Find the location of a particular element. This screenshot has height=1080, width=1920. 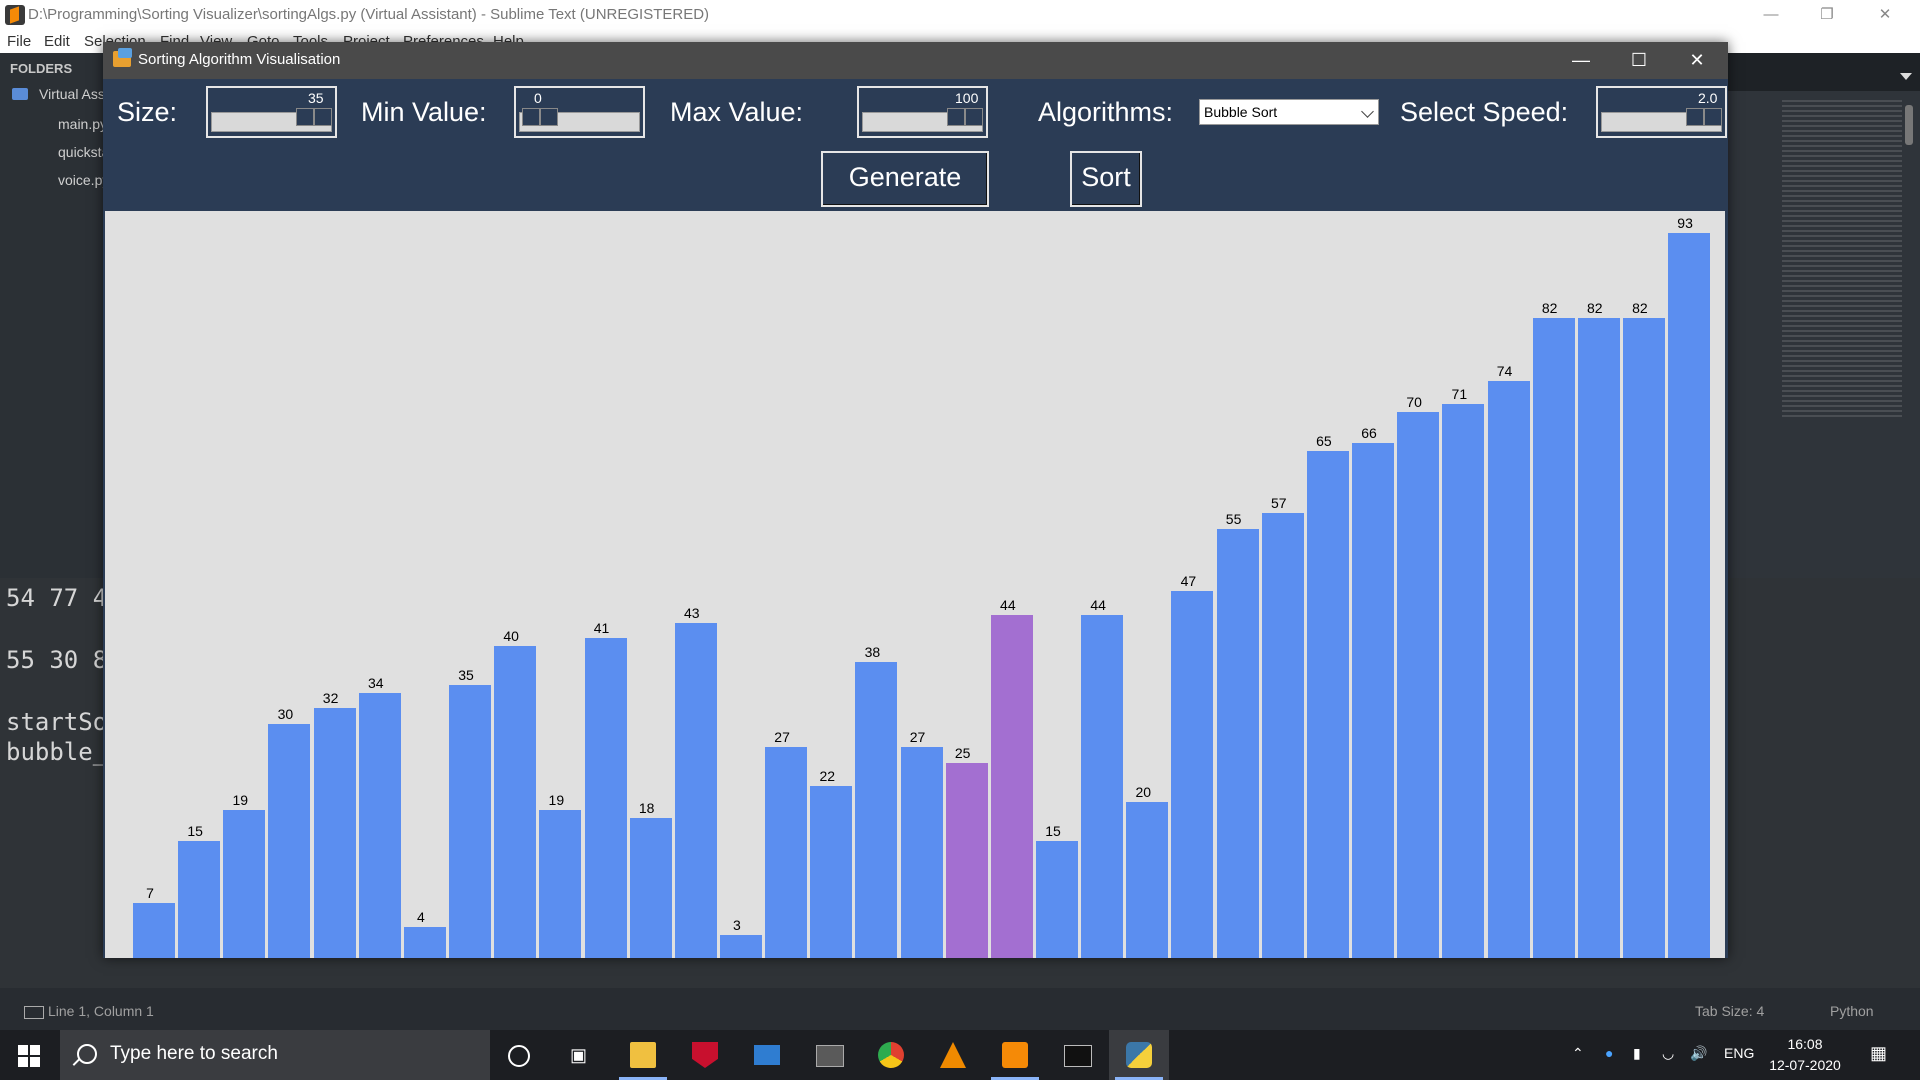

console-line: 54 77 4 is located at coordinates (57, 598).